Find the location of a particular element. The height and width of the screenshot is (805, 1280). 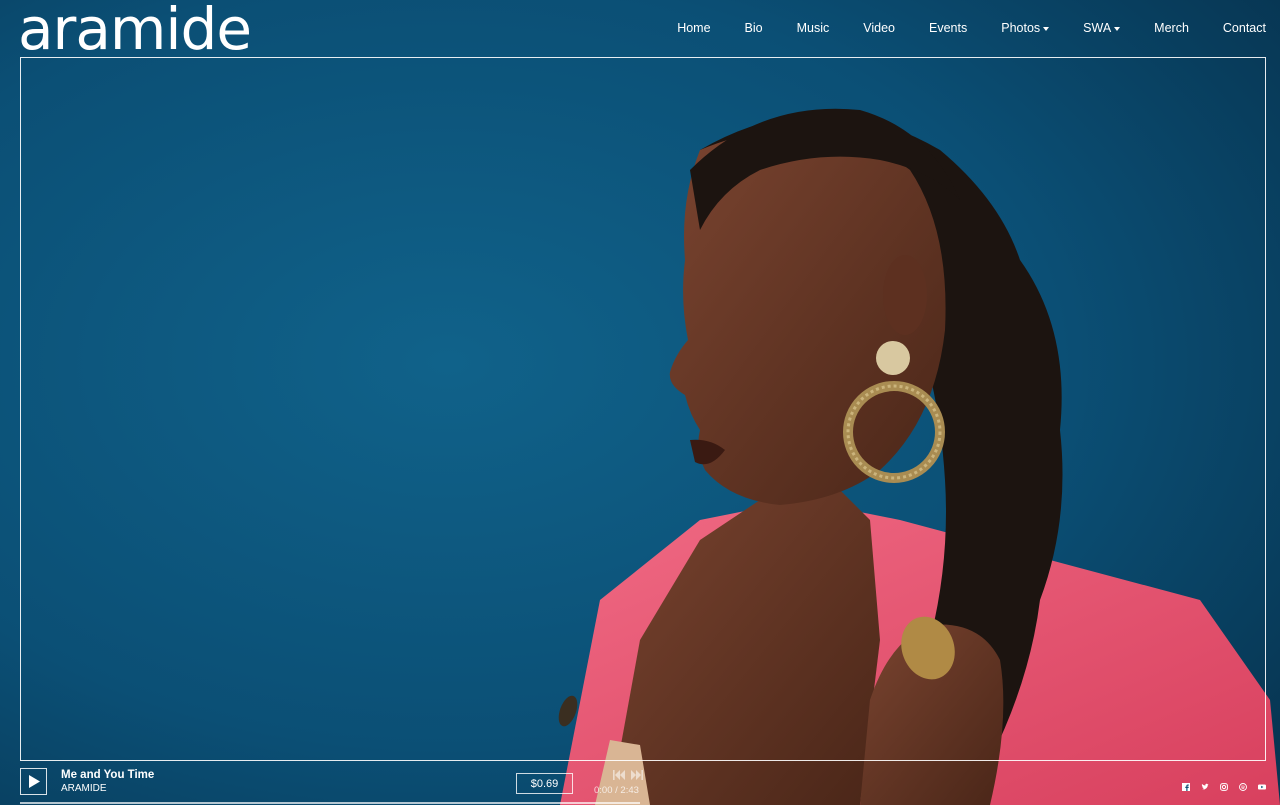

nav-swa-label: SWA is located at coordinates (1097, 28).